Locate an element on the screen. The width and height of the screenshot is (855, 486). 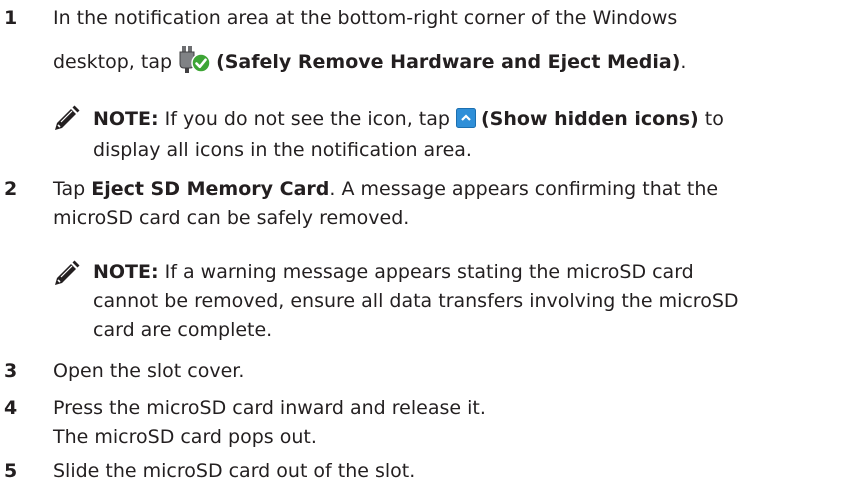
show-hidden-icons-label: (Show hidden icons) is located at coordinates (590, 119).